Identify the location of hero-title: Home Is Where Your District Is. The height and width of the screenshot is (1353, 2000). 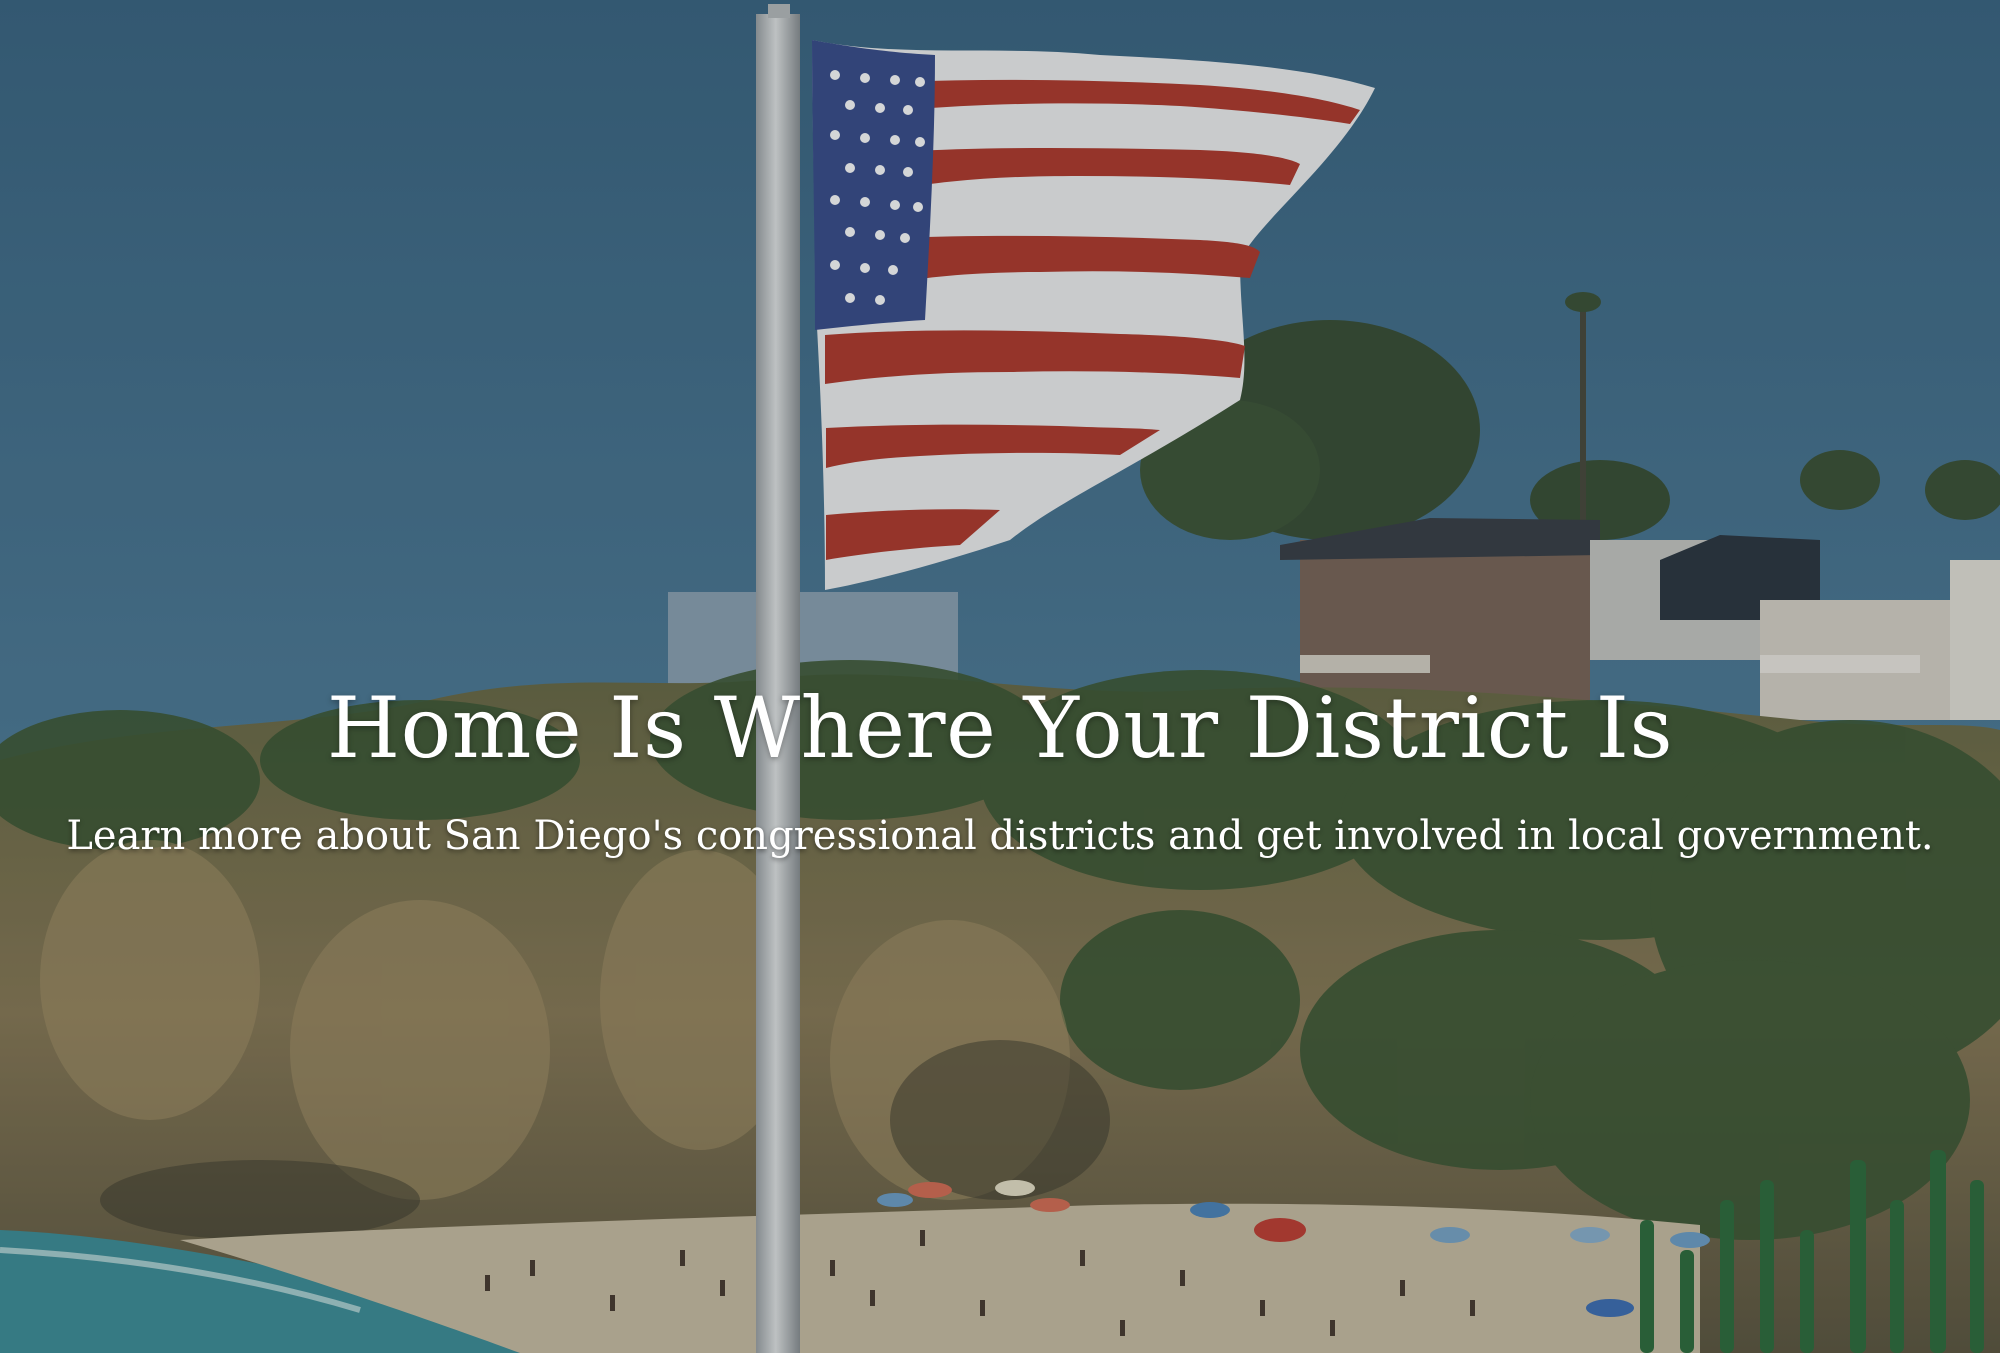
(1000, 728).